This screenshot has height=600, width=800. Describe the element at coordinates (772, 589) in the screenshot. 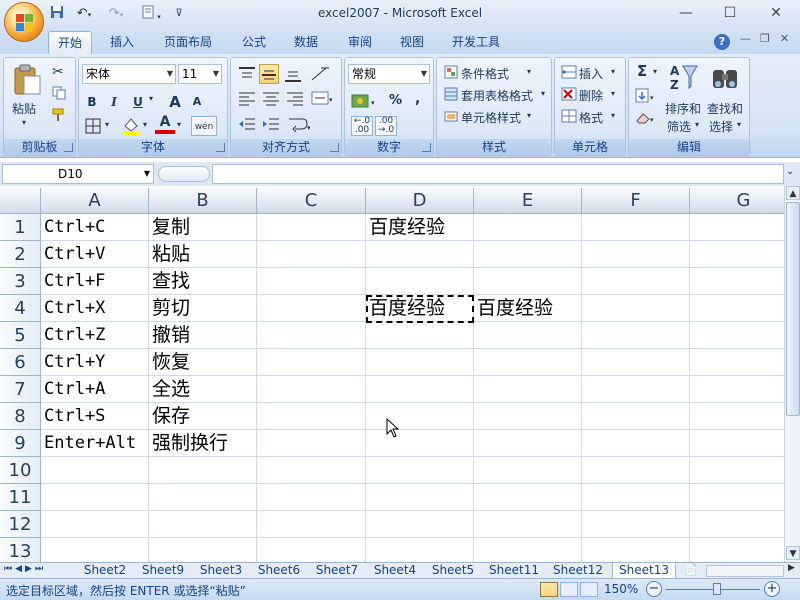

I see `zoom-in-icon: +` at that location.